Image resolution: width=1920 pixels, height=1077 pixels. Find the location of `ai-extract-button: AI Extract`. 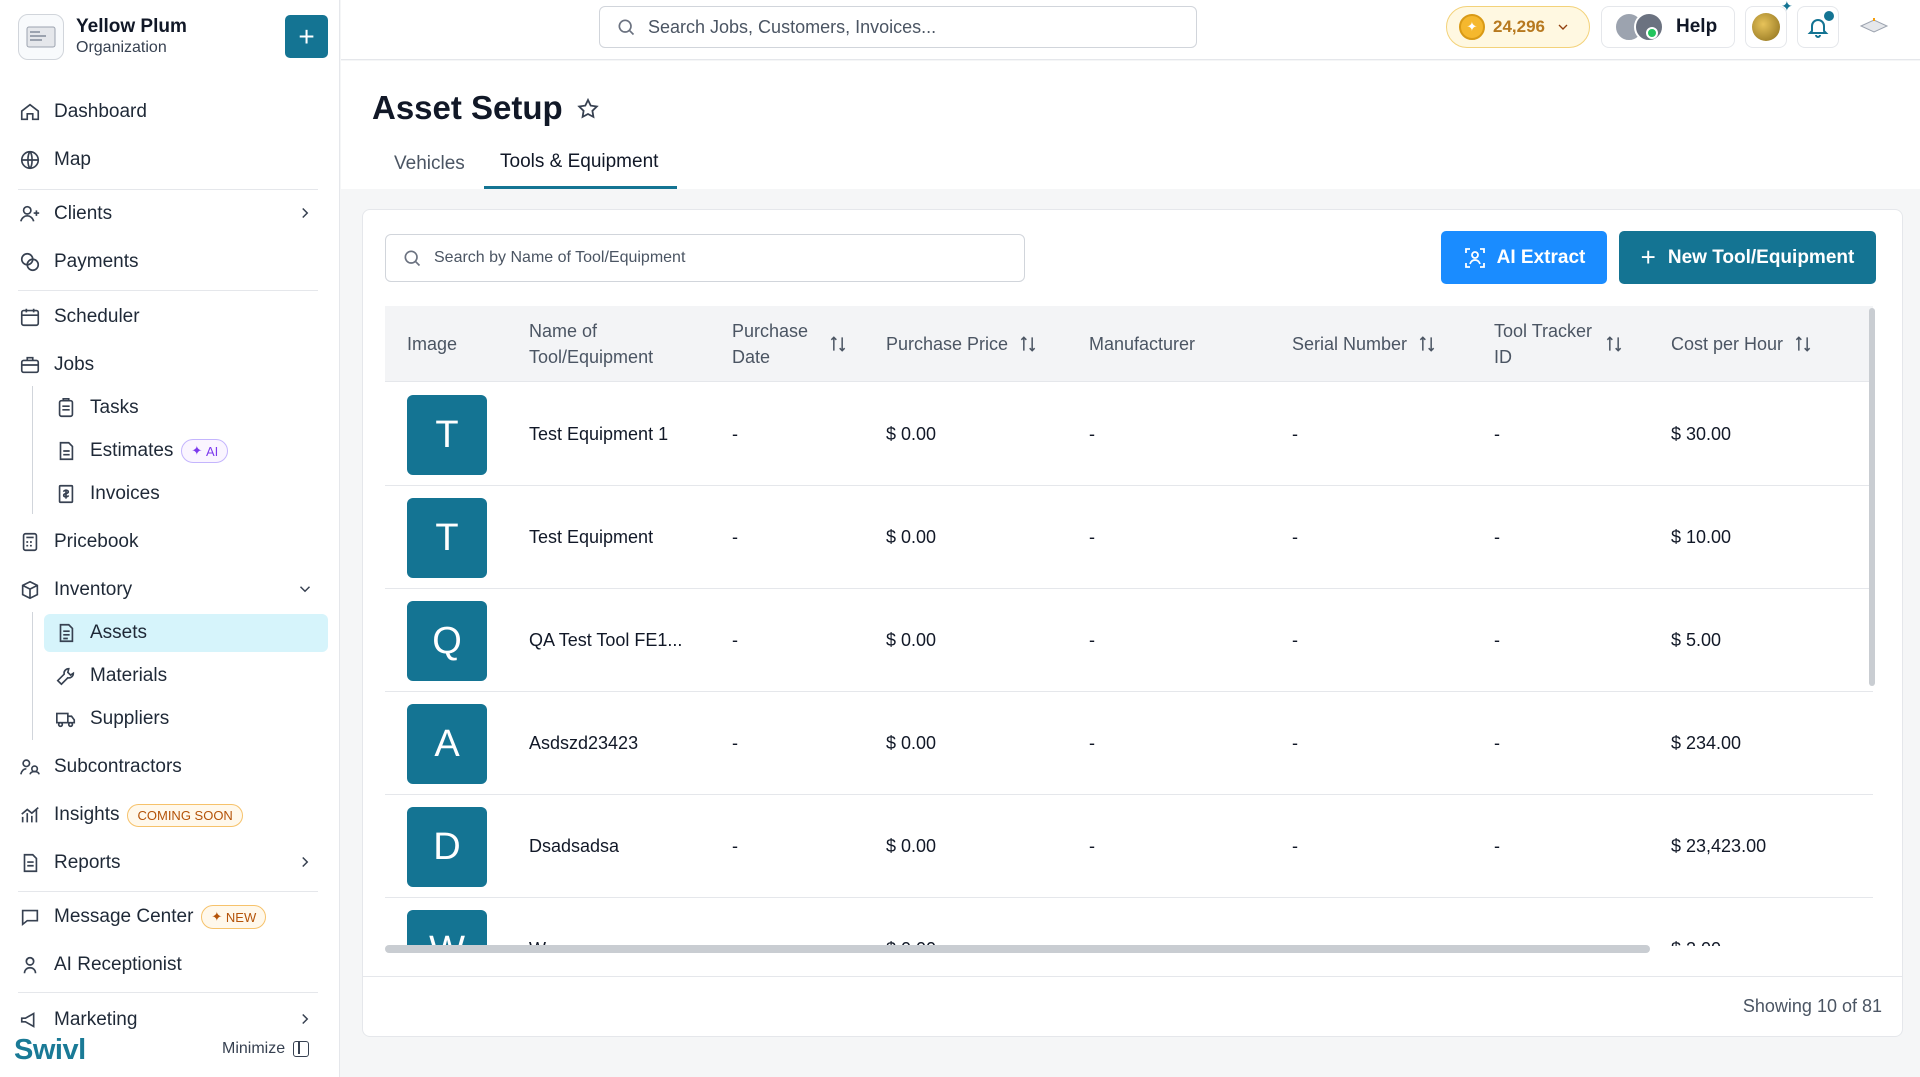

ai-extract-button: AI Extract is located at coordinates (1524, 257).